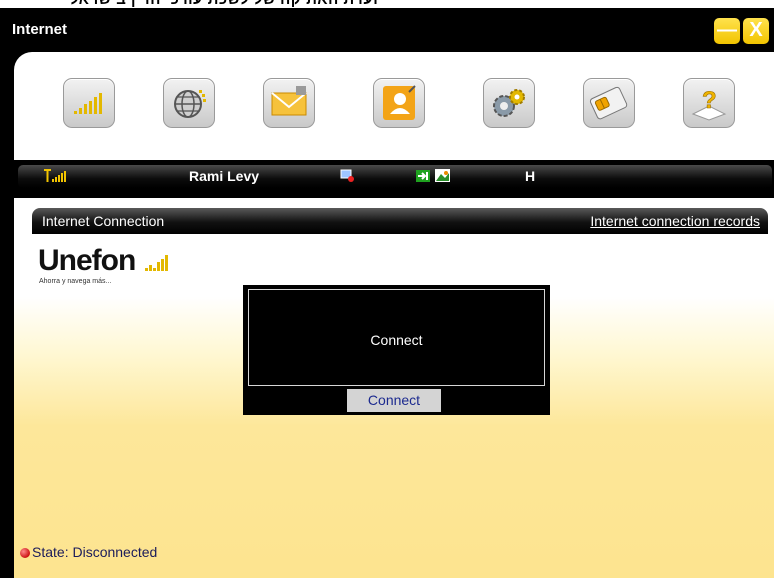 Image resolution: width=774 pixels, height=578 pixels. Describe the element at coordinates (442, 175) in the screenshot. I see `message-status-icon` at that location.